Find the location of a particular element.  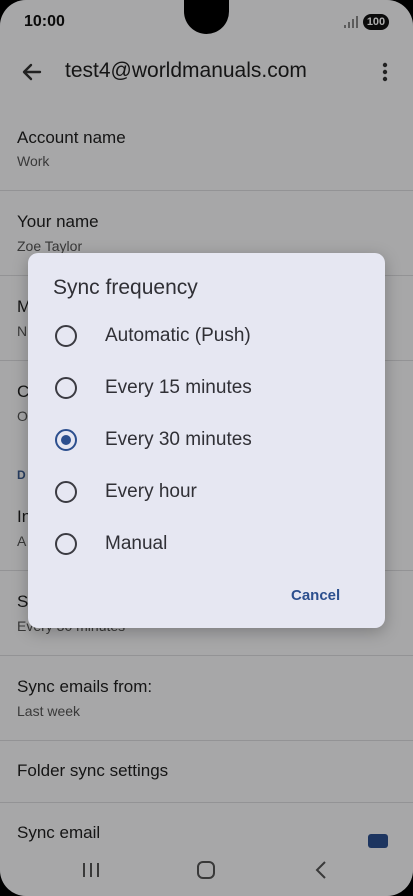

option-label: Every hour is located at coordinates (151, 491).